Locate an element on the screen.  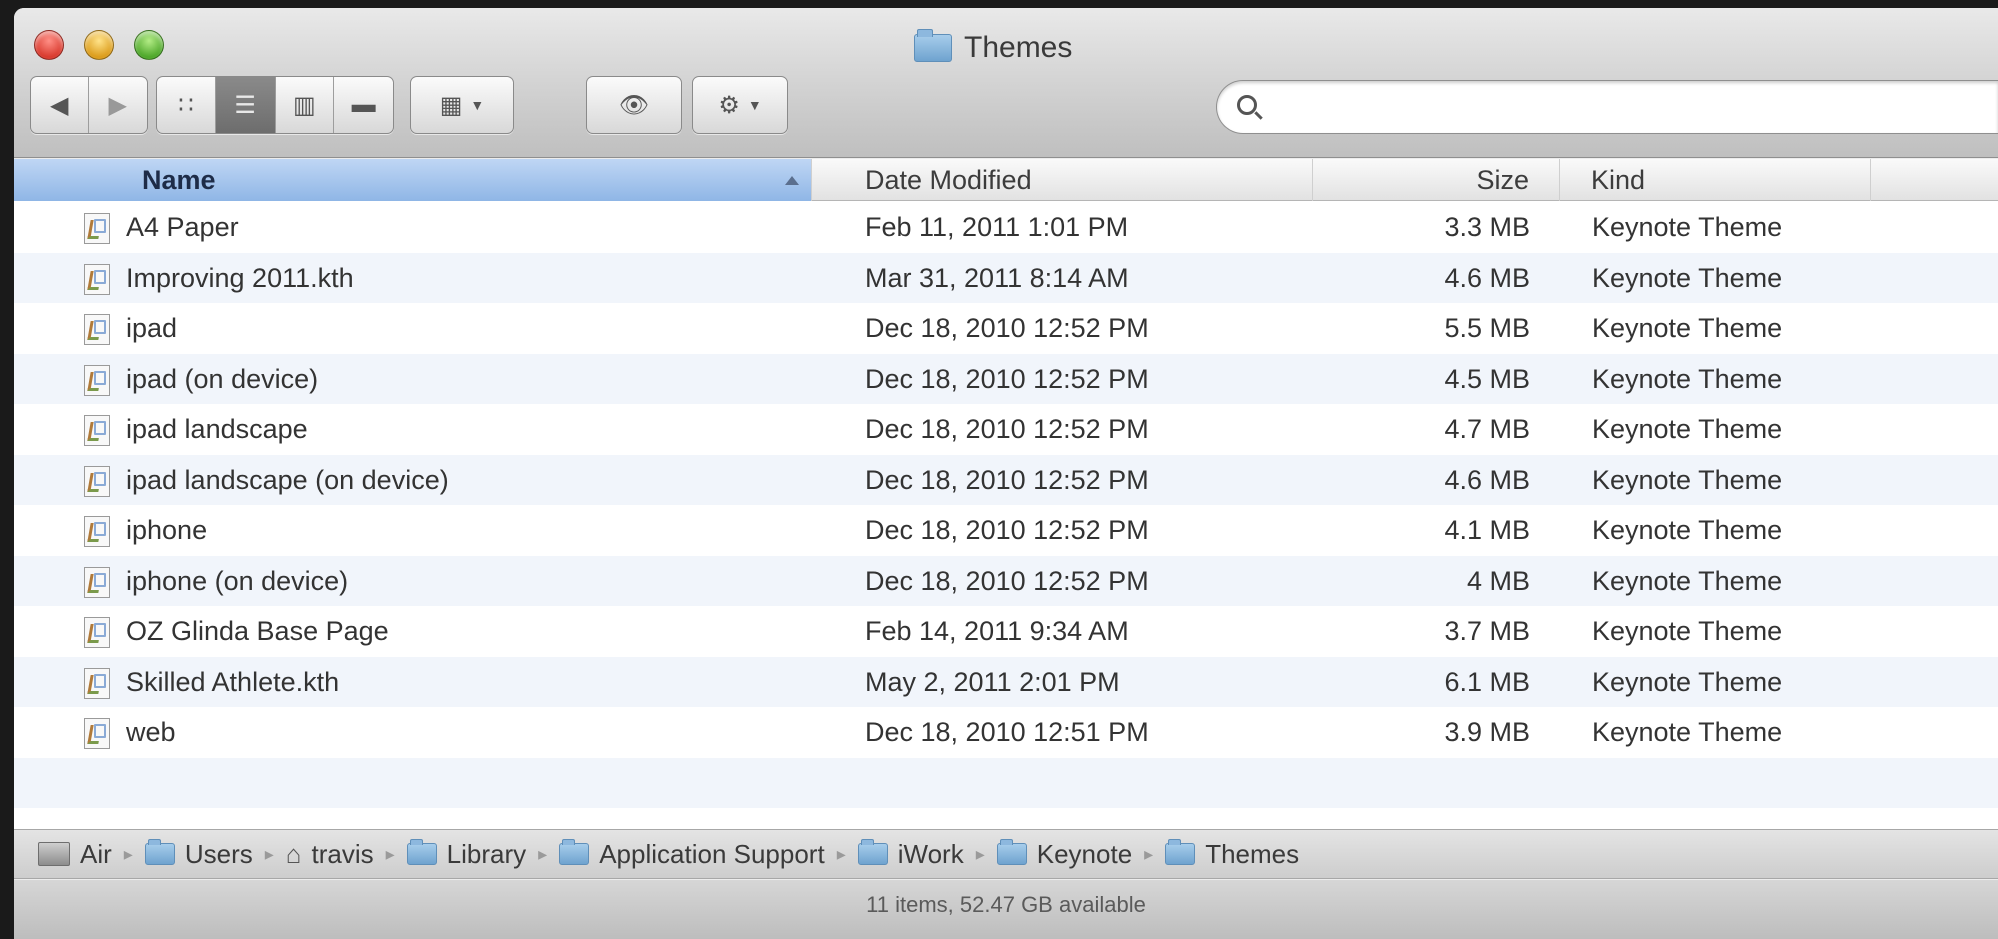
file-name: iphone (on device) is located at coordinates (237, 580).